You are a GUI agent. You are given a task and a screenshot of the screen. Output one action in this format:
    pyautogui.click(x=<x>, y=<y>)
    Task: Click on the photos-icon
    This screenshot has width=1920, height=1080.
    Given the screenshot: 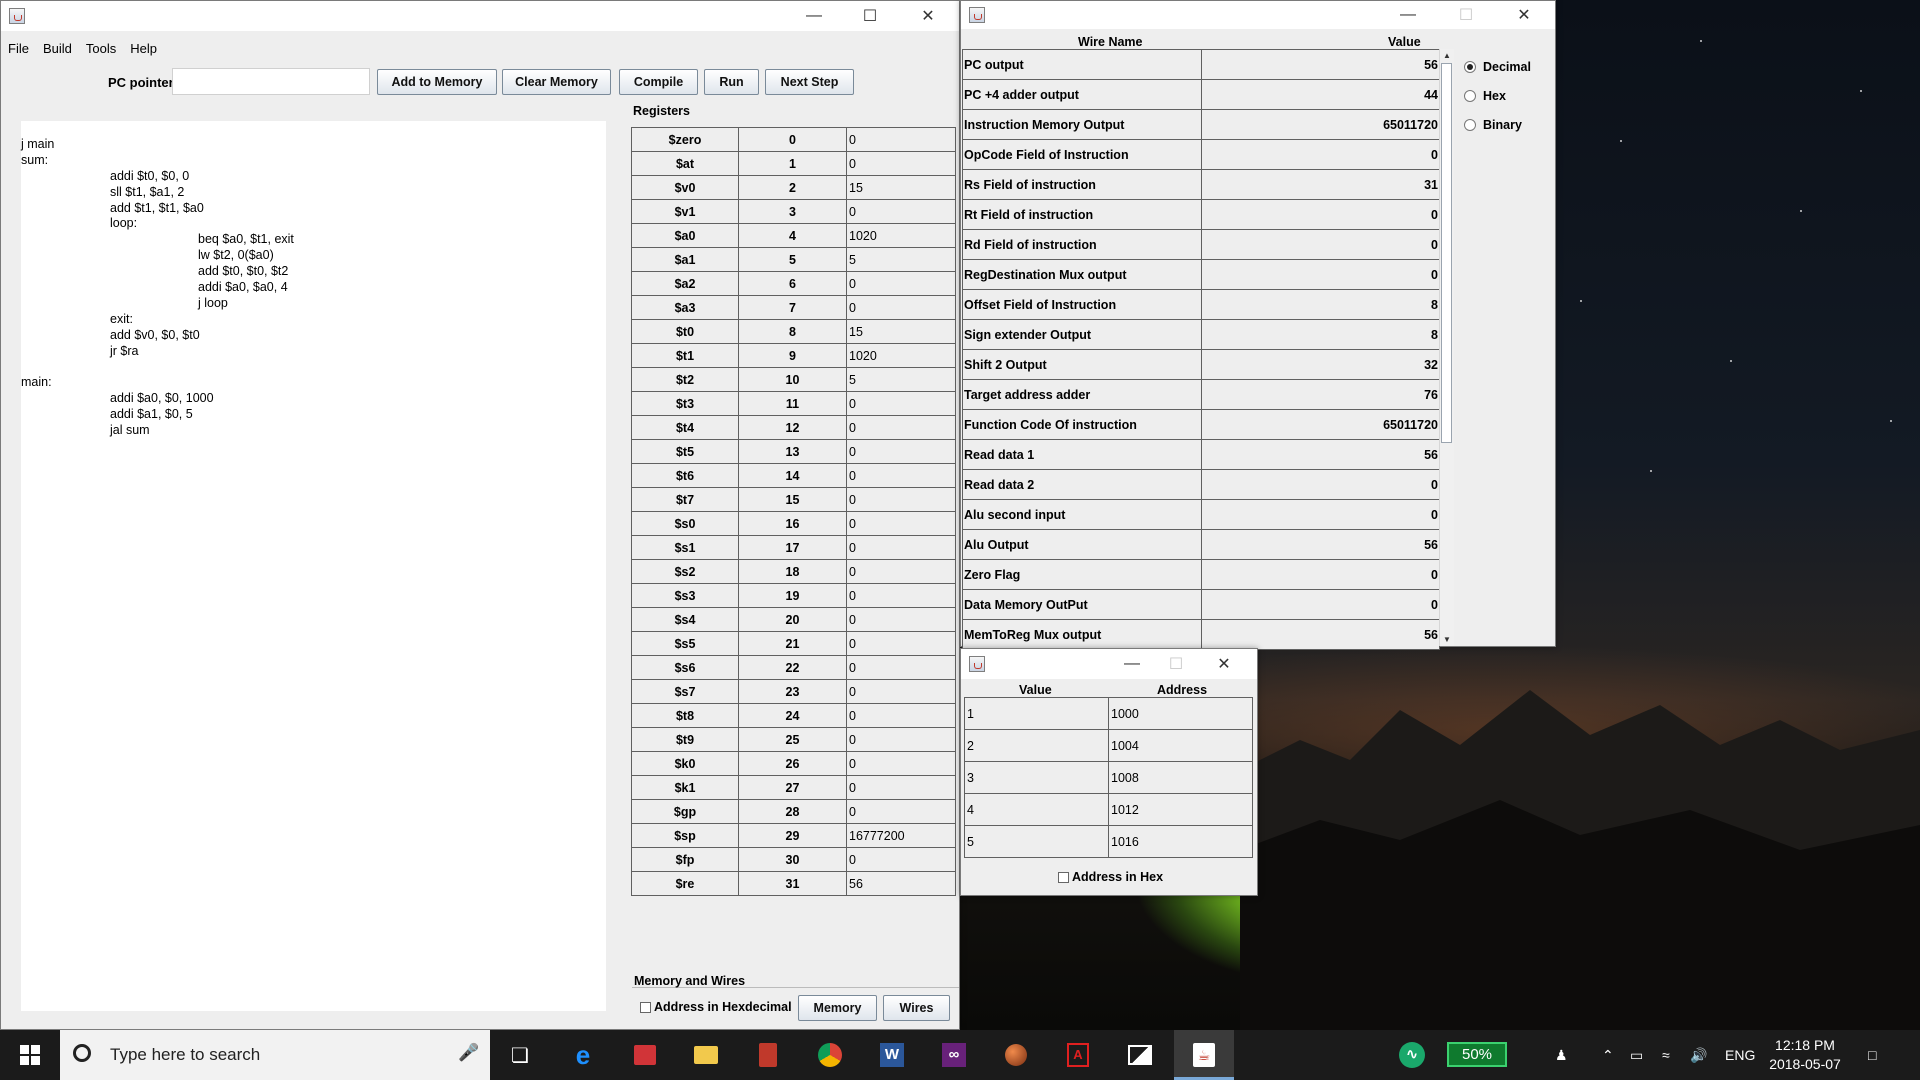 What is the action you would take?
    pyautogui.click(x=1140, y=1055)
    